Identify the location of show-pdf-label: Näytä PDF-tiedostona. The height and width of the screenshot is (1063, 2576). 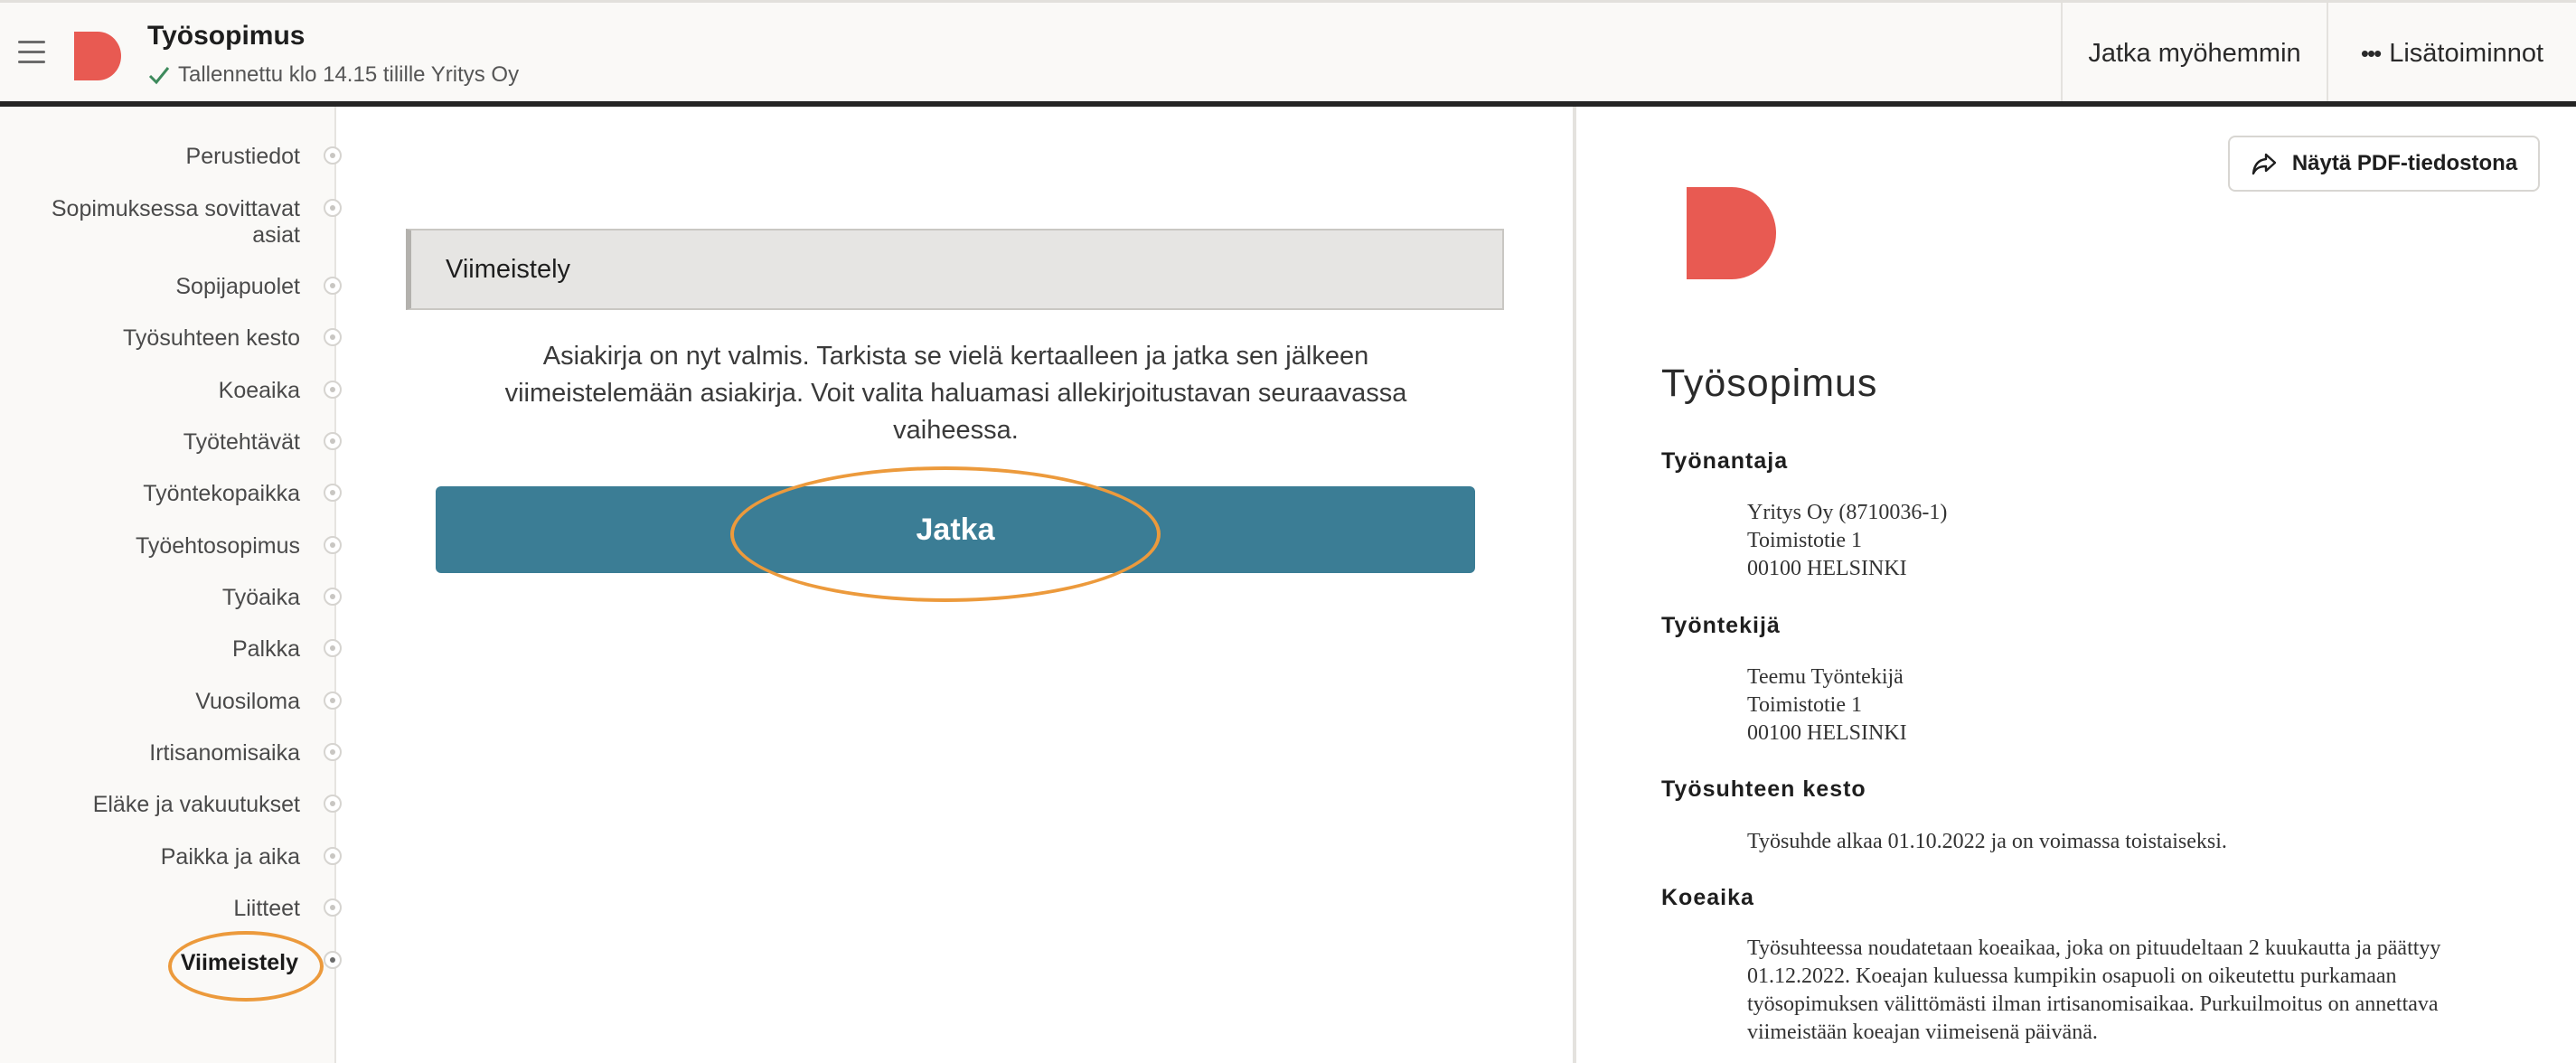
(2404, 163).